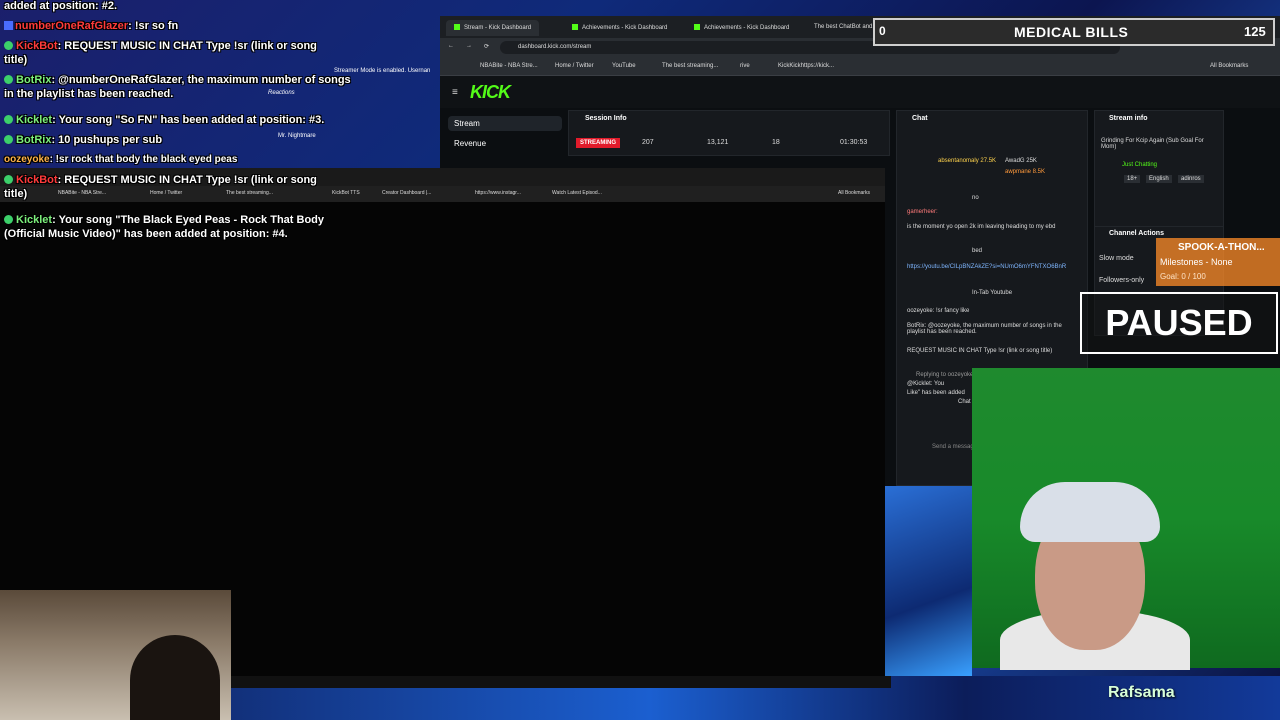 This screenshot has width=1280, height=720. I want to click on stream-art-panel, so click(928, 581).